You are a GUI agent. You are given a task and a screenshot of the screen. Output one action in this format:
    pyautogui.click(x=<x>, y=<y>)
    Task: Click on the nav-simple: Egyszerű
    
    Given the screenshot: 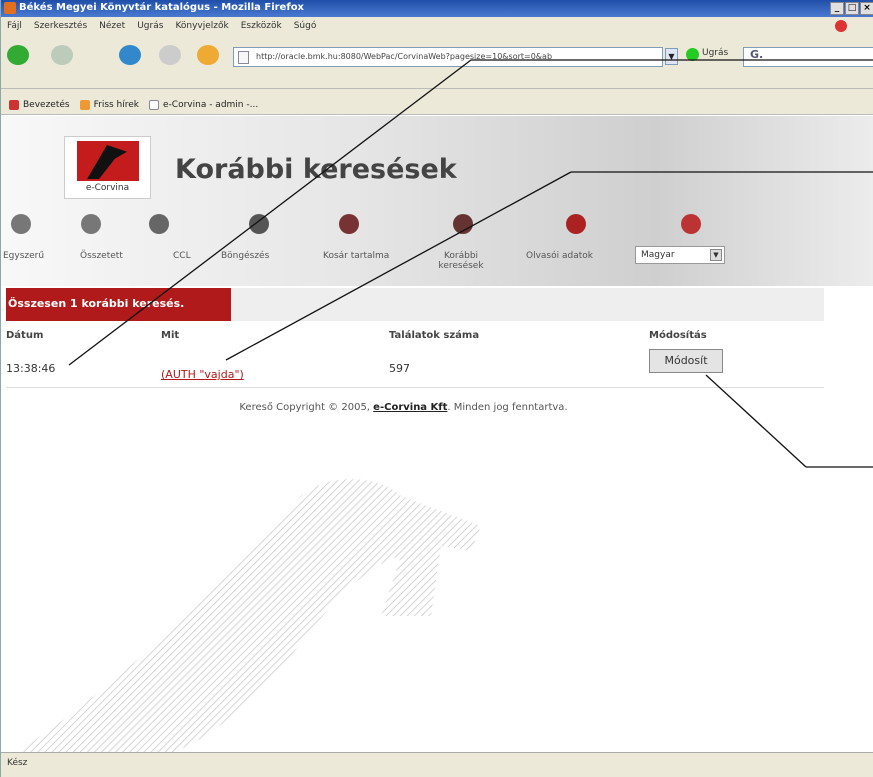 What is the action you would take?
    pyautogui.click(x=23, y=256)
    